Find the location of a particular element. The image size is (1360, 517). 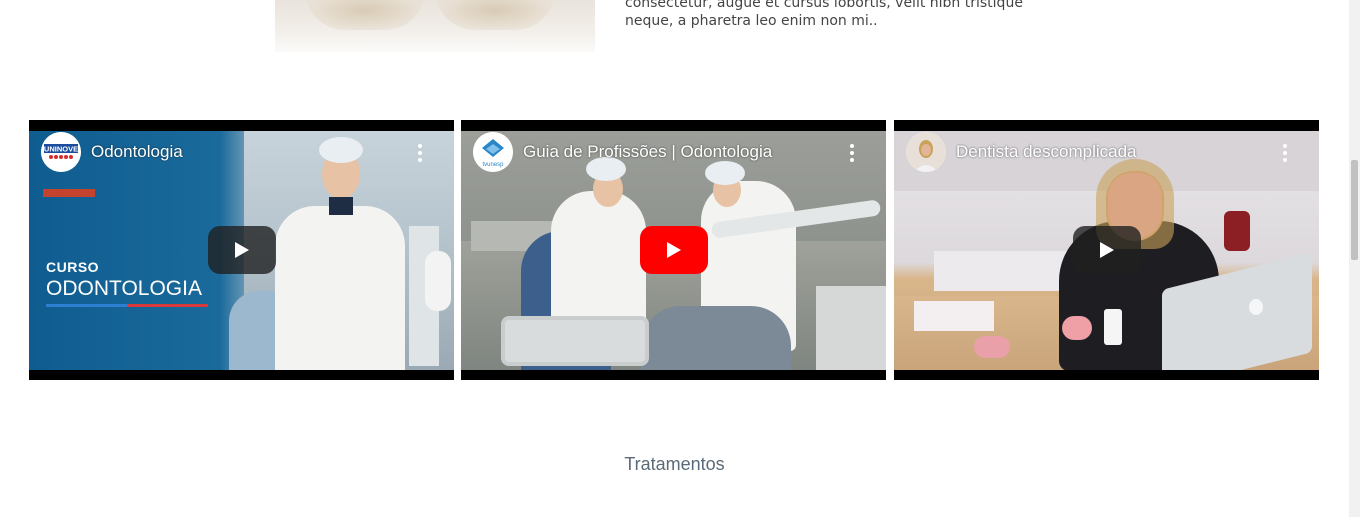

course-overlay: CURSO ODONTOLOGIA is located at coordinates (127, 283).